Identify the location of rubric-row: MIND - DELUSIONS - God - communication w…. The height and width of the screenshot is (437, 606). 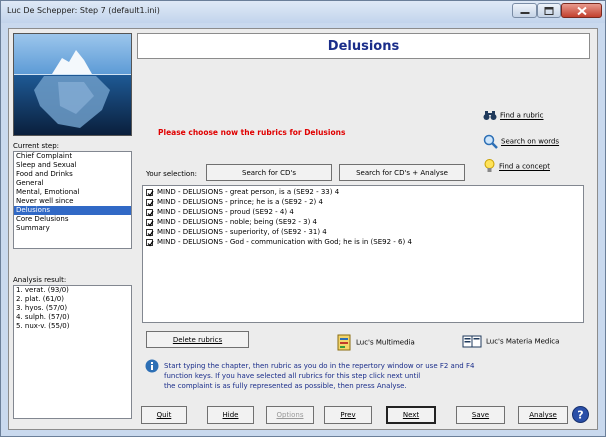
(279, 242).